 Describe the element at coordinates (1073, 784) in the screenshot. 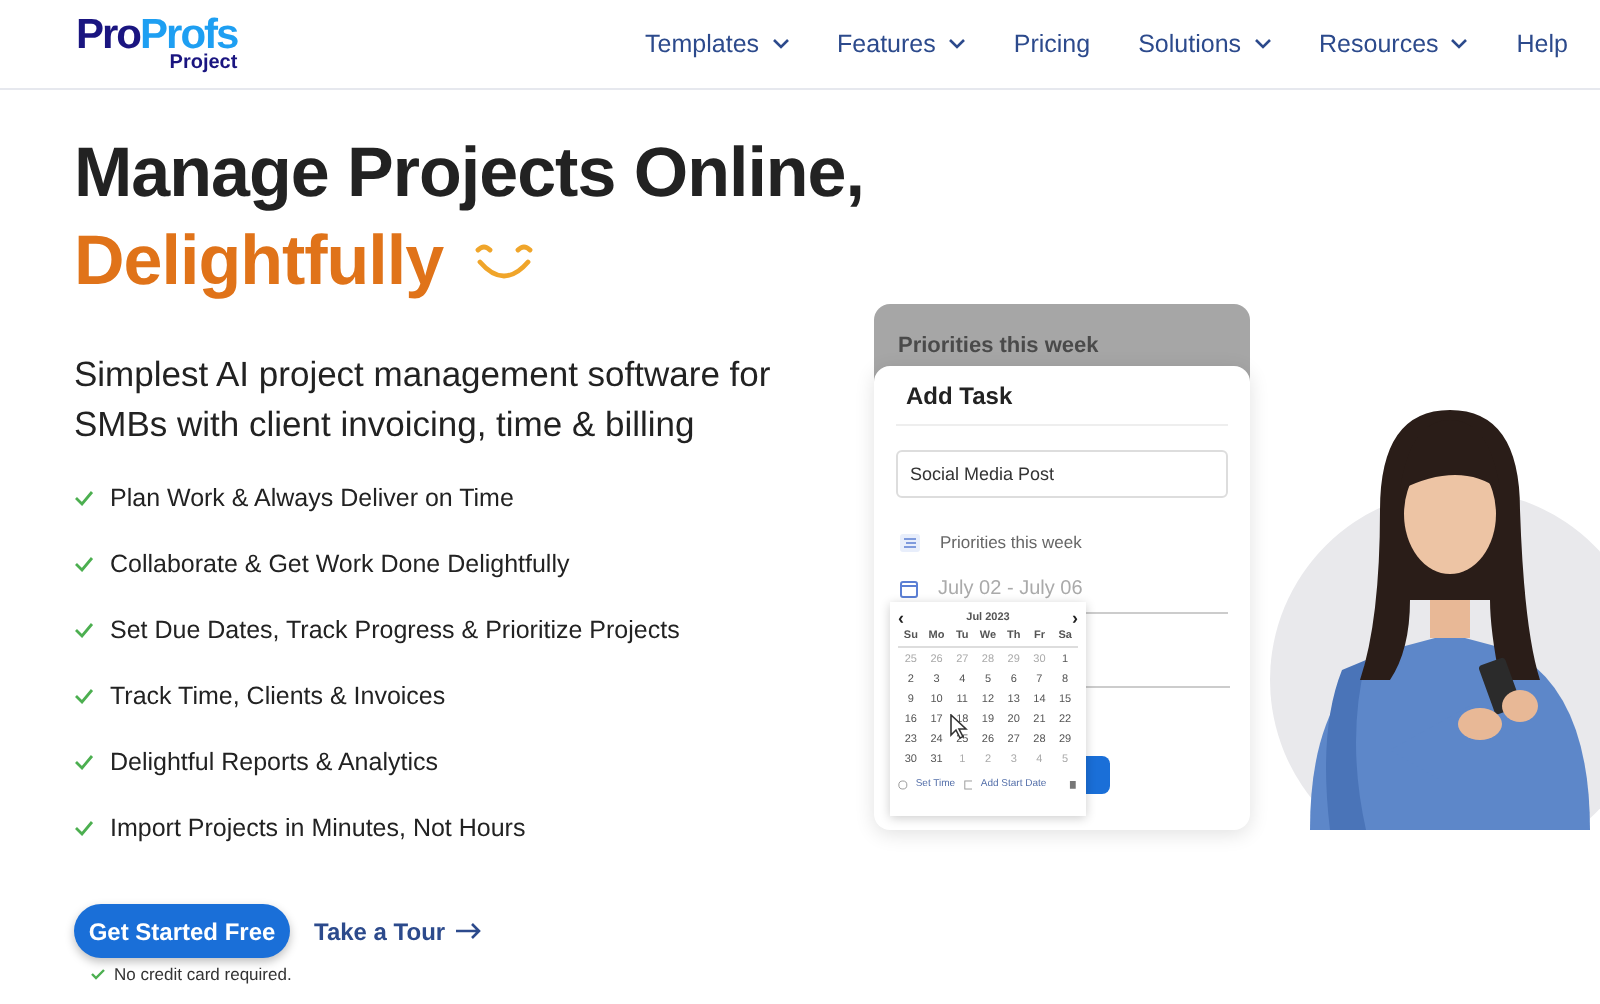

I see `trash-icon` at that location.